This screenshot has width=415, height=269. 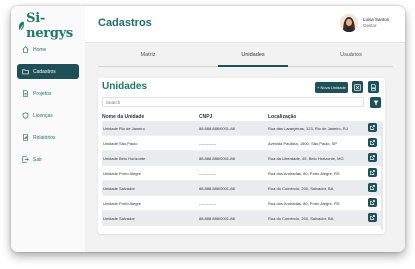 I want to click on card-title: Unidades, so click(x=125, y=86).